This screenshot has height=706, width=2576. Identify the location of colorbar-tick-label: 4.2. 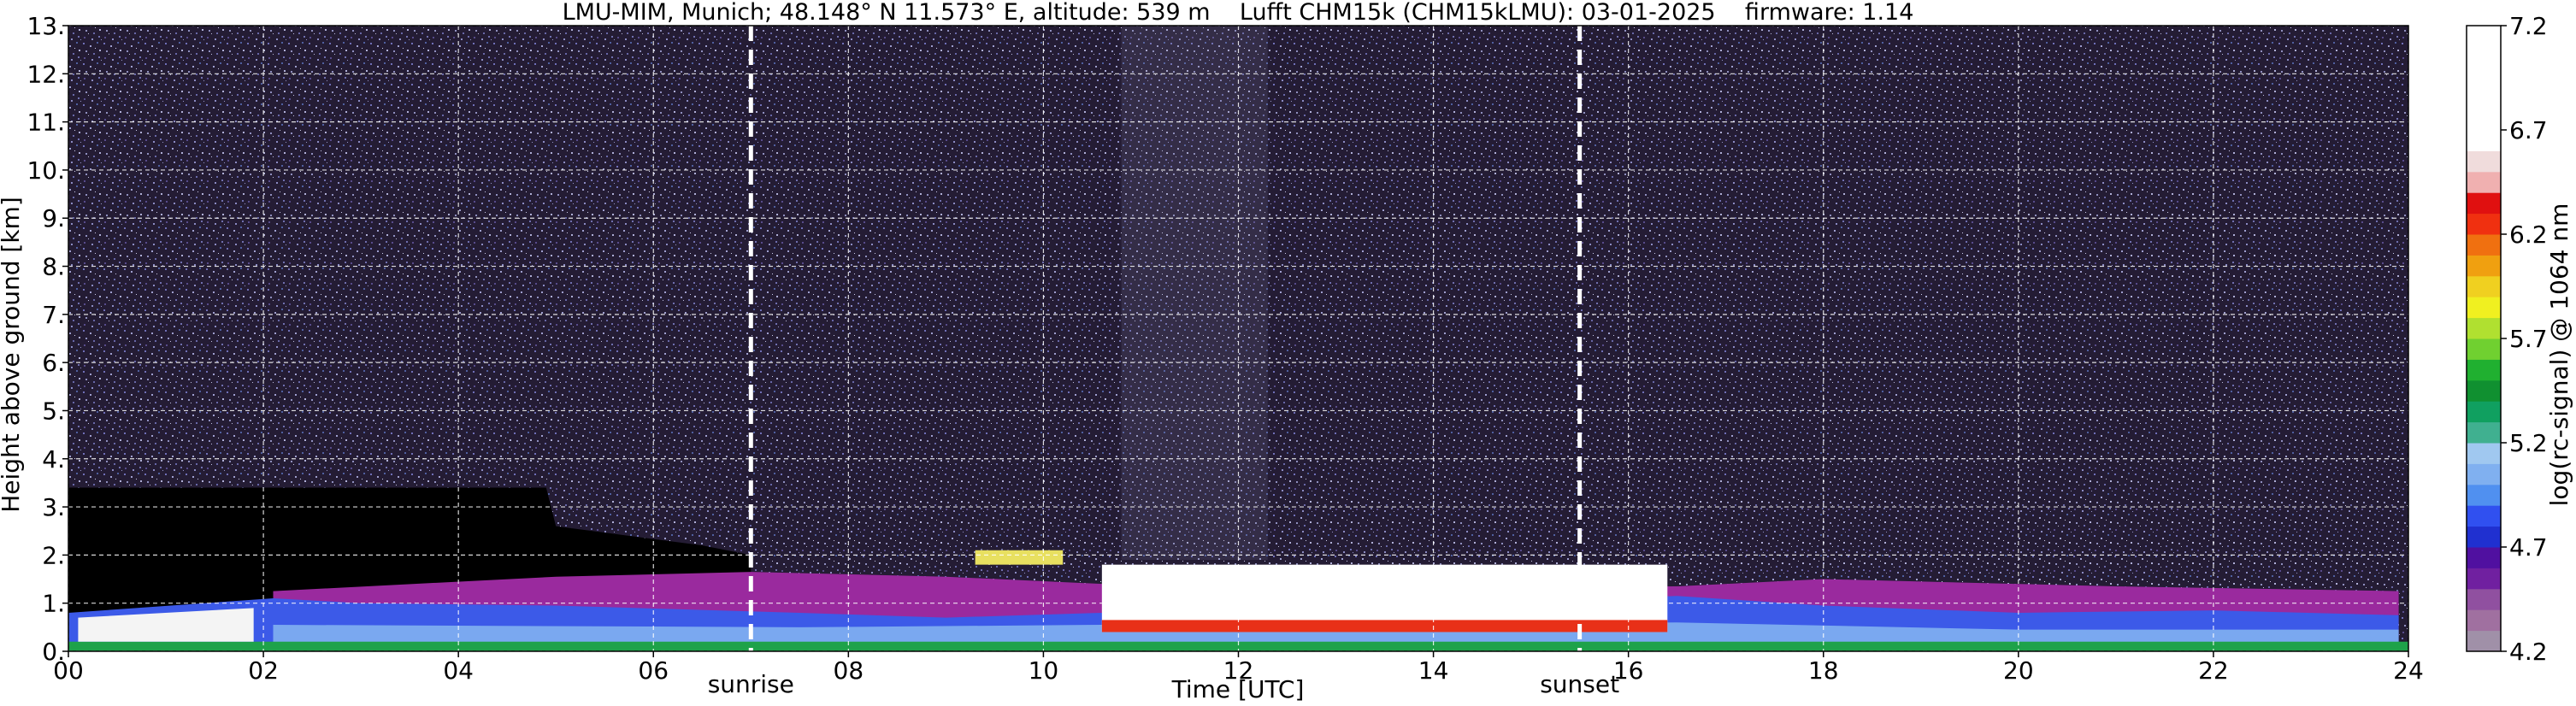
(2528, 652).